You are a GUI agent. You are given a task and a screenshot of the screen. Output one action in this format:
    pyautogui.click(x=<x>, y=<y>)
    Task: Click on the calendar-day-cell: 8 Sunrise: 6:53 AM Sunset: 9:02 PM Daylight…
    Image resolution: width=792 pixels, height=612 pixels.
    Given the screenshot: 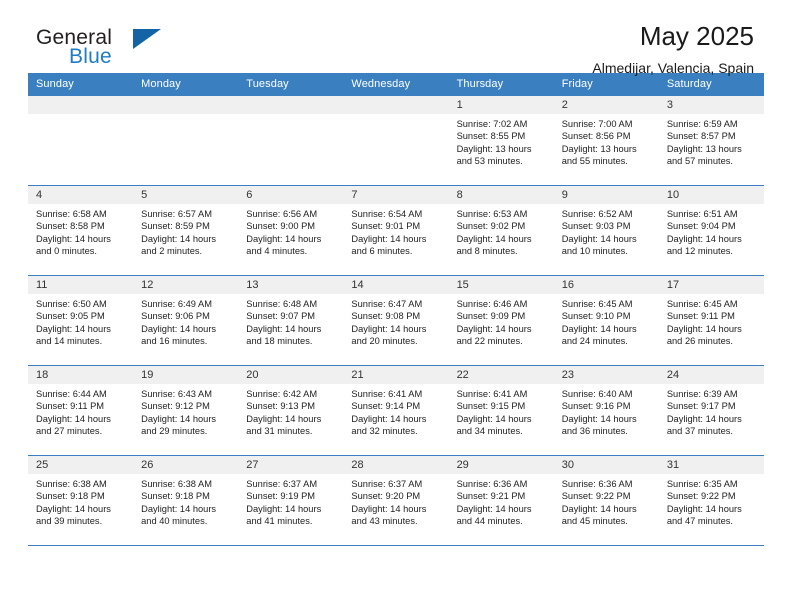 What is the action you would take?
    pyautogui.click(x=501, y=230)
    